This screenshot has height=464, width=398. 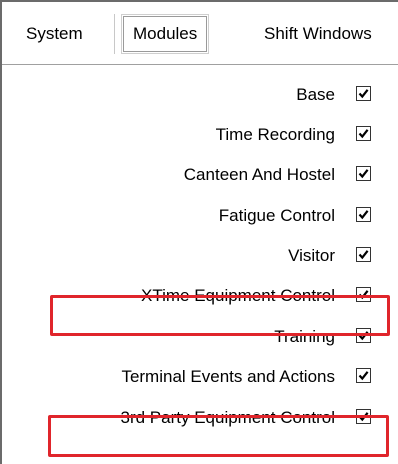 I want to click on module-checkbox-visitor, so click(x=363, y=254).